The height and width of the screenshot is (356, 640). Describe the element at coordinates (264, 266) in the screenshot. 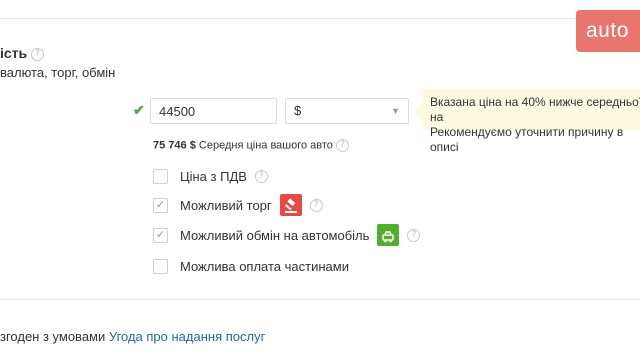

I see `option-label: Можлива оплата частинами` at that location.